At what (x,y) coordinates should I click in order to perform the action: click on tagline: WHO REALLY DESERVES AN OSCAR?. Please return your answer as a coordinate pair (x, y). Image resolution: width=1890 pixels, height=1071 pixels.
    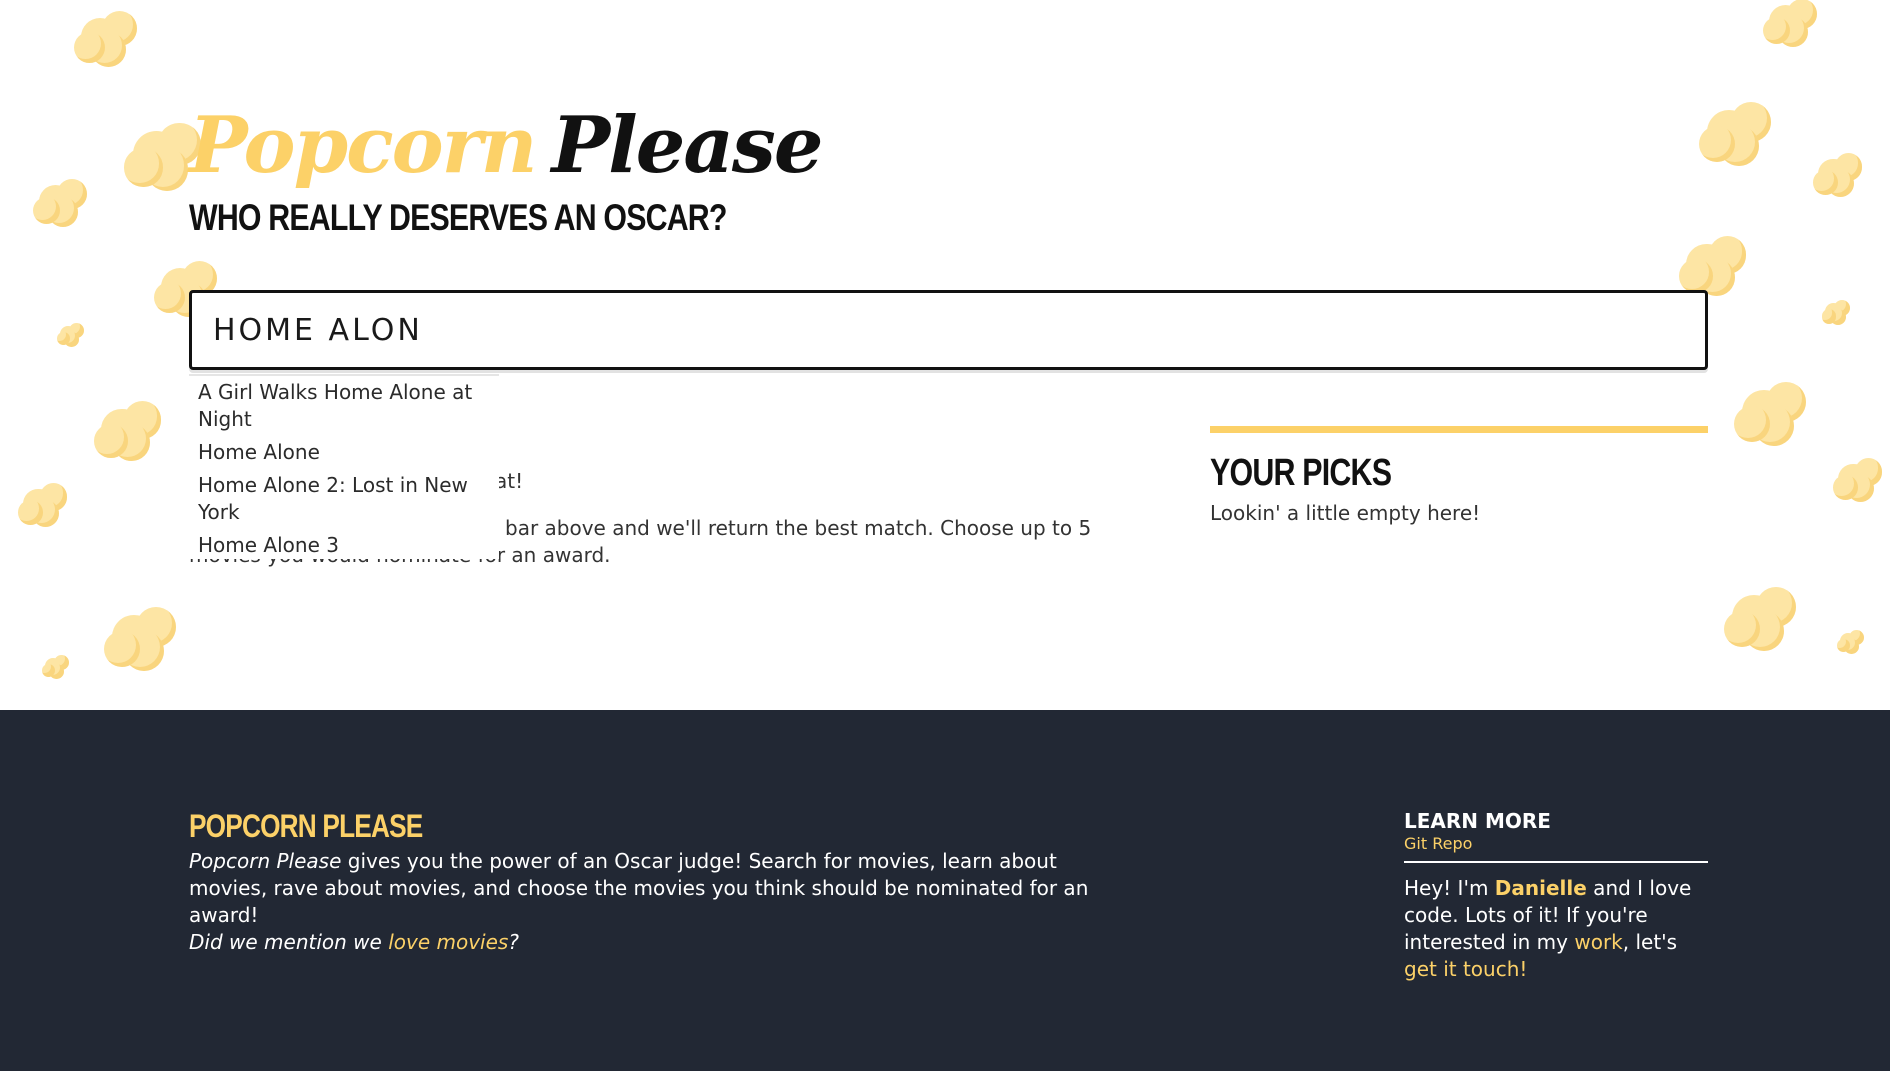
    Looking at the image, I should click on (458, 217).